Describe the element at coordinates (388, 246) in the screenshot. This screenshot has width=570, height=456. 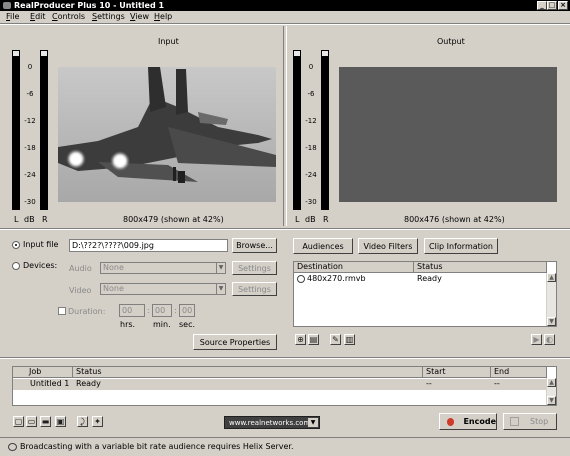
I see `video-filters-button: Video Filters` at that location.